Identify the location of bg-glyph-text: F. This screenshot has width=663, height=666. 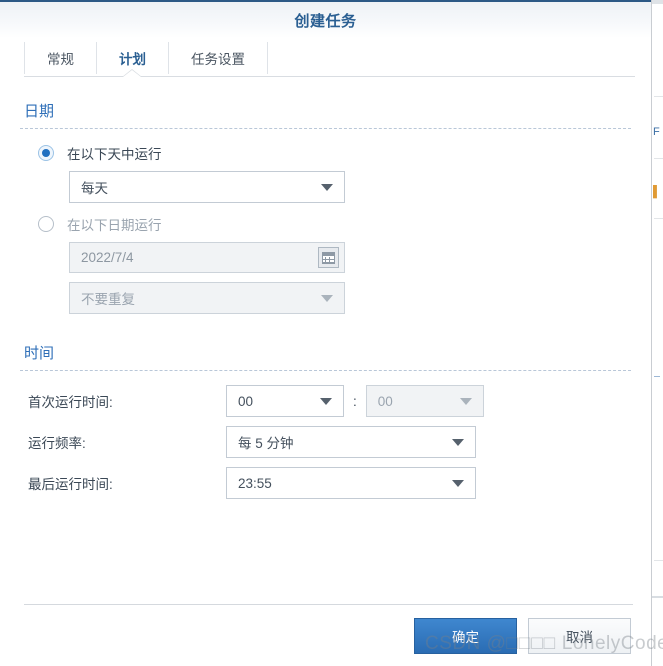
(656, 132).